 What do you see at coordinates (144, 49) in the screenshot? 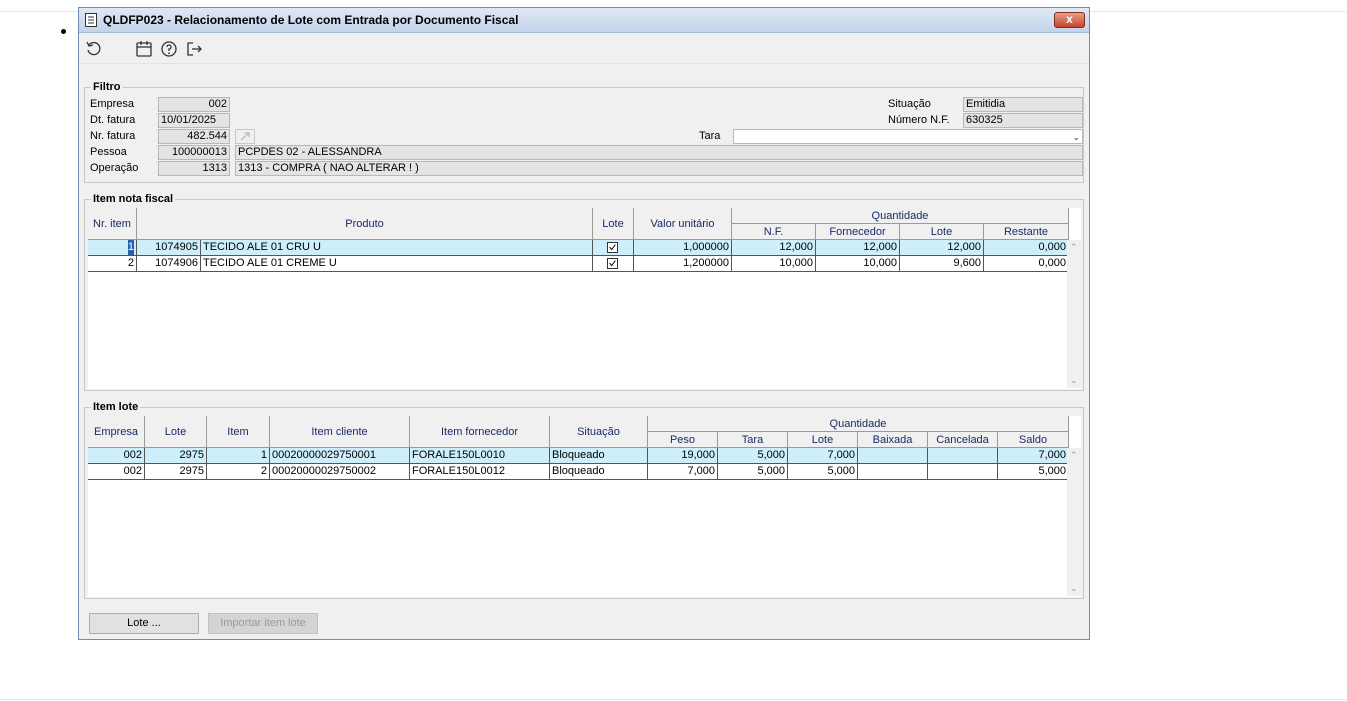
I see `calendar-icon` at bounding box center [144, 49].